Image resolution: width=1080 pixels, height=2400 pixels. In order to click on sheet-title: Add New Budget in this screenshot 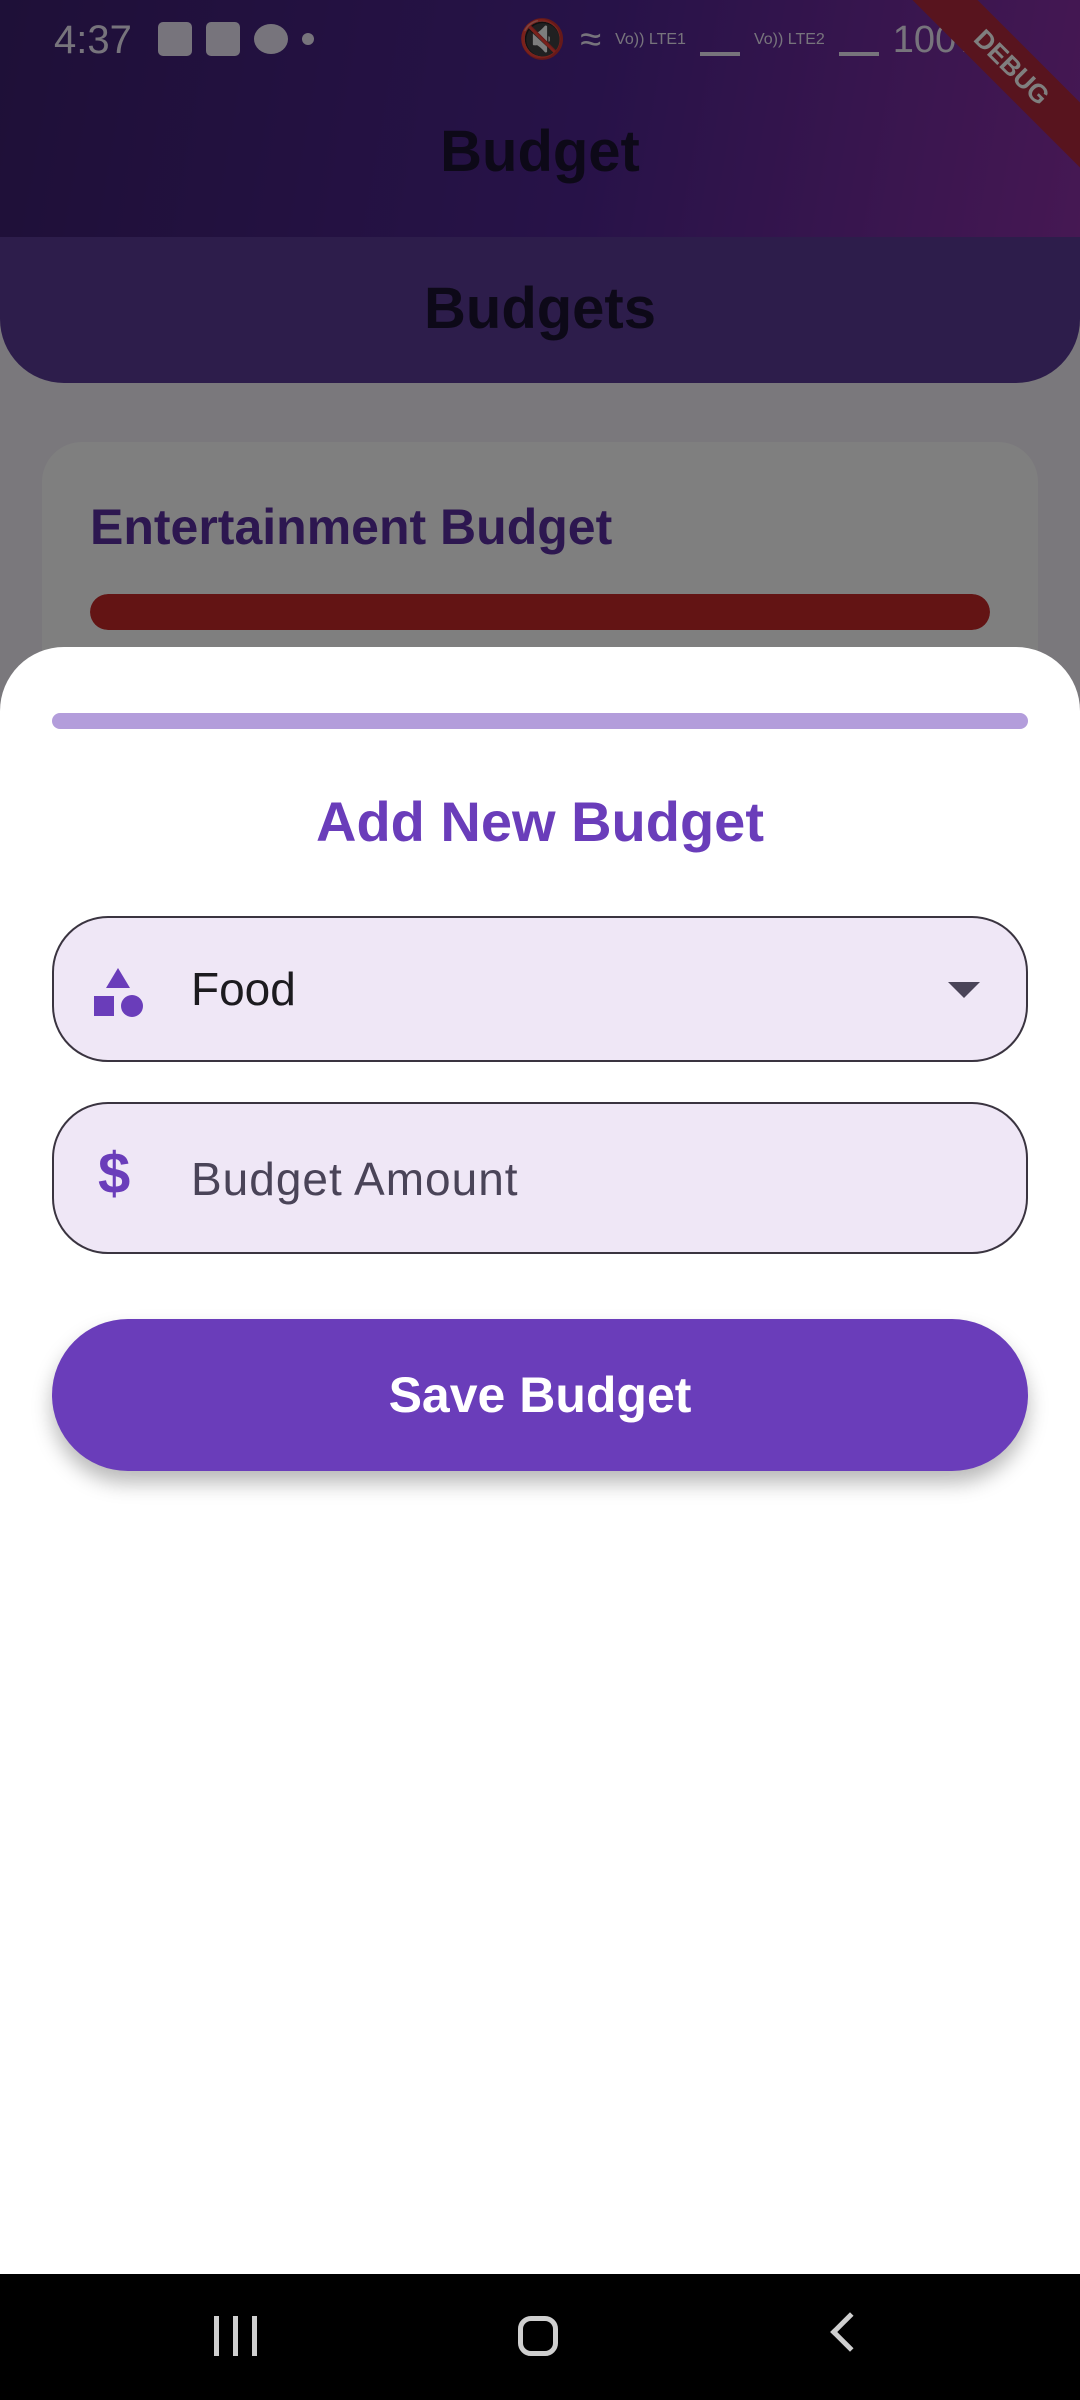, I will do `click(540, 821)`.